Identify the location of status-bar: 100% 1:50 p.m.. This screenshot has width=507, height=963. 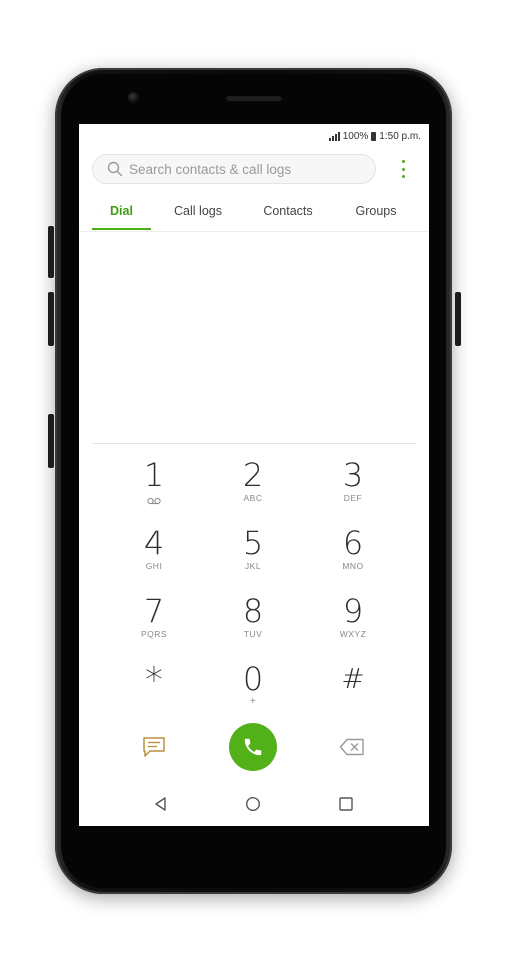
(374, 136).